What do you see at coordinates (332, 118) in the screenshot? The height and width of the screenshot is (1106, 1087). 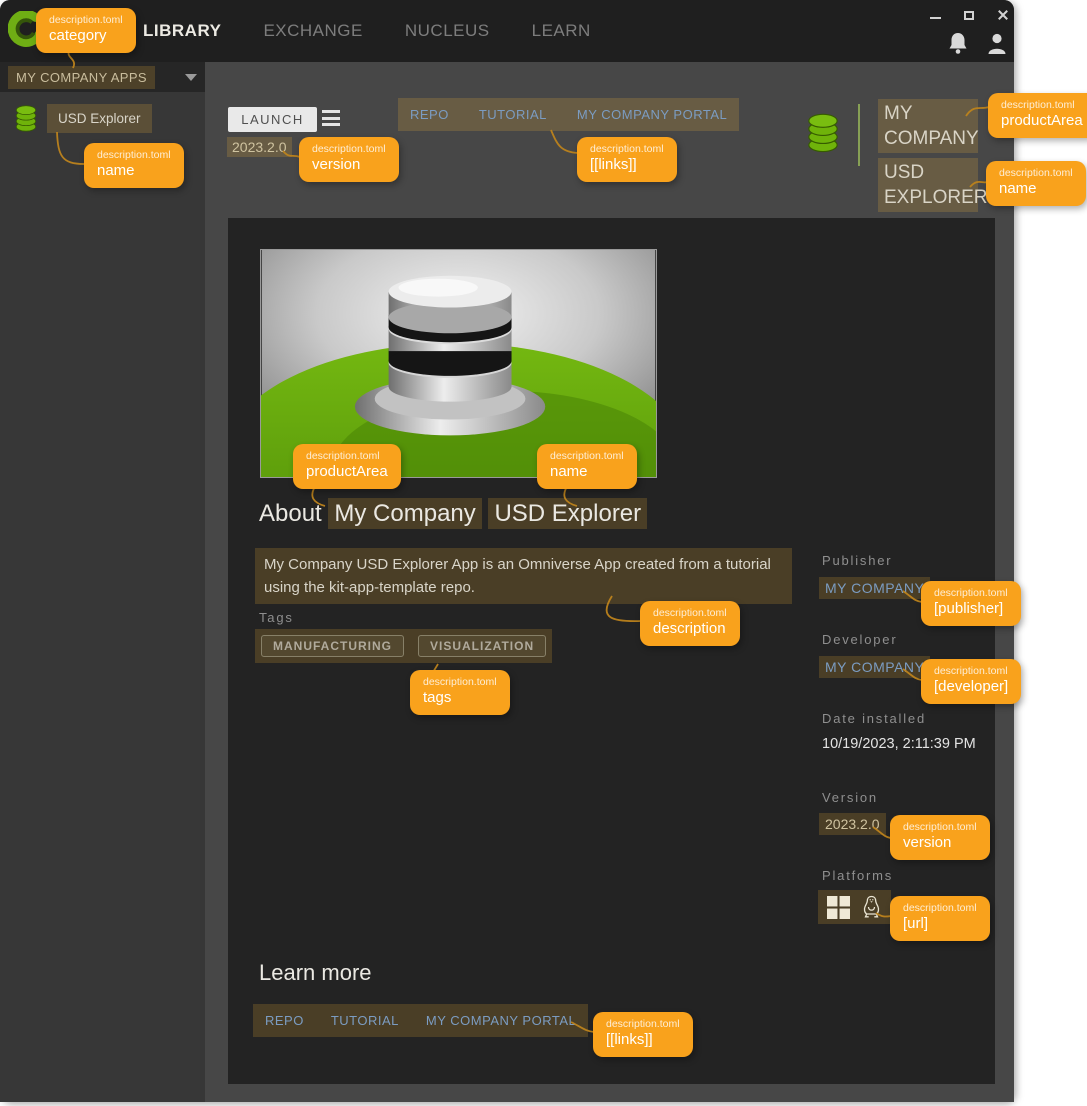 I see `menu-hamburger-icon` at bounding box center [332, 118].